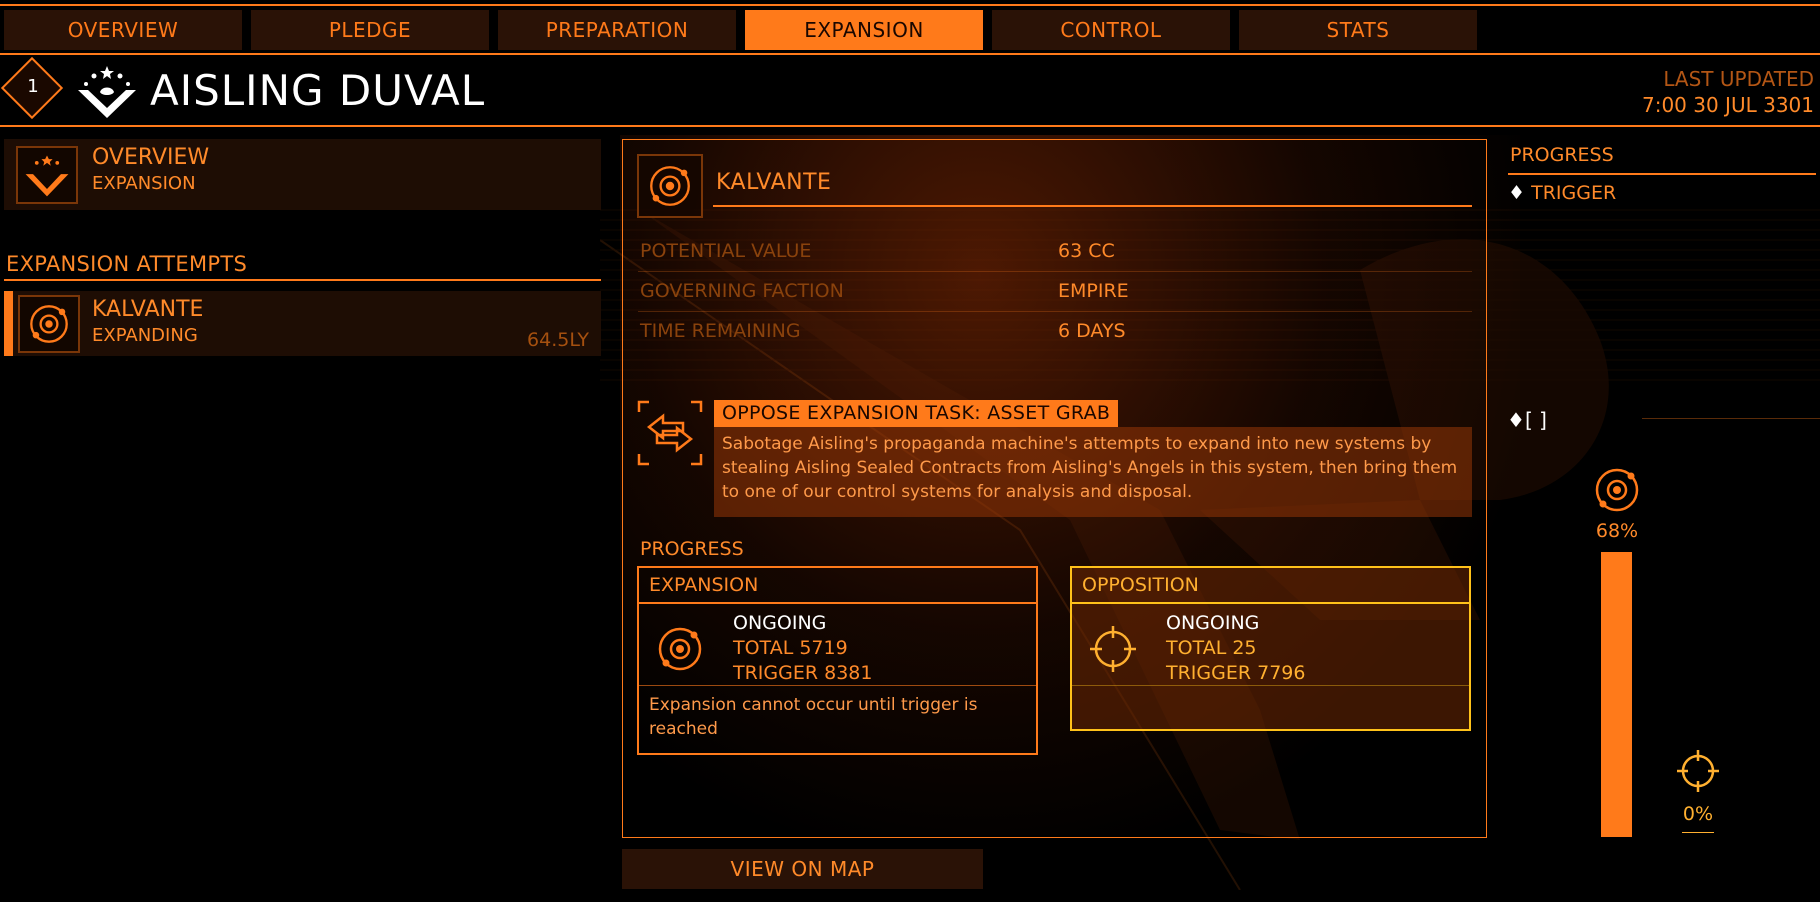 The width and height of the screenshot is (1820, 902). What do you see at coordinates (1236, 673) in the screenshot?
I see `opposition-trigger: TRIGGER 7796` at bounding box center [1236, 673].